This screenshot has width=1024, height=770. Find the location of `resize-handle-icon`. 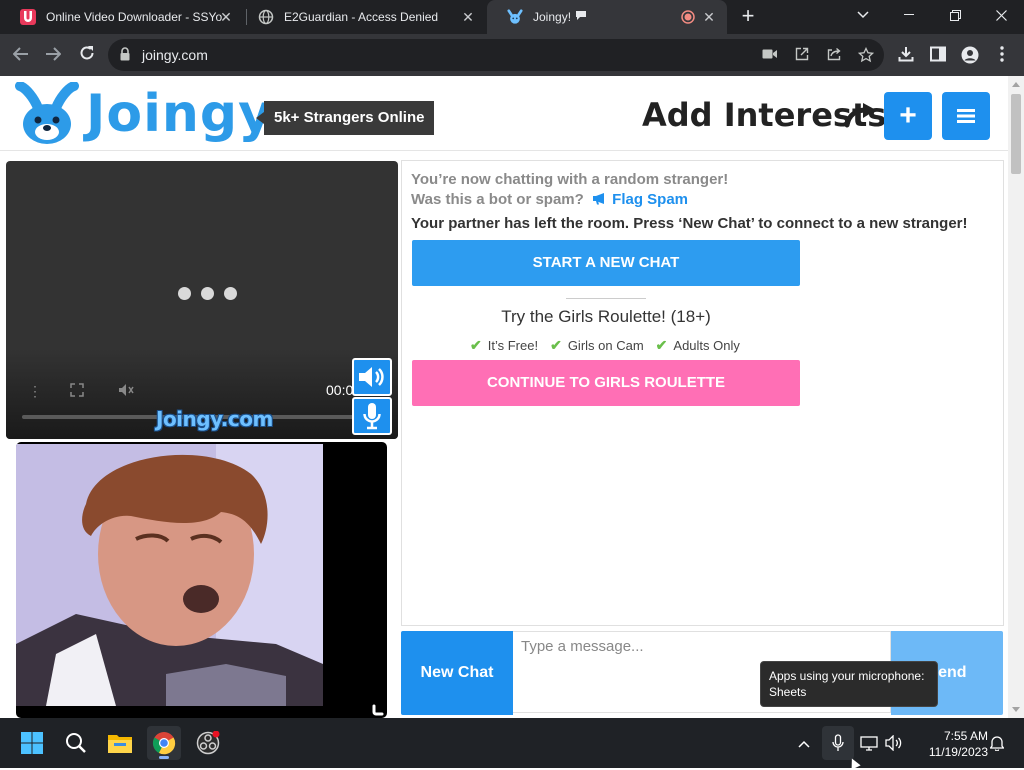

resize-handle-icon is located at coordinates (379, 709).